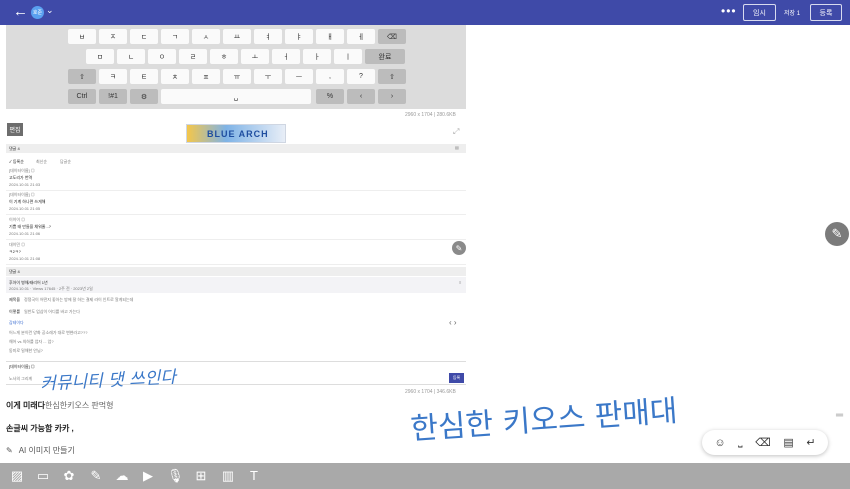 This screenshot has width=850, height=489. Describe the element at coordinates (16, 162) in the screenshot. I see `sort-option: ✓ 등록순` at that location.